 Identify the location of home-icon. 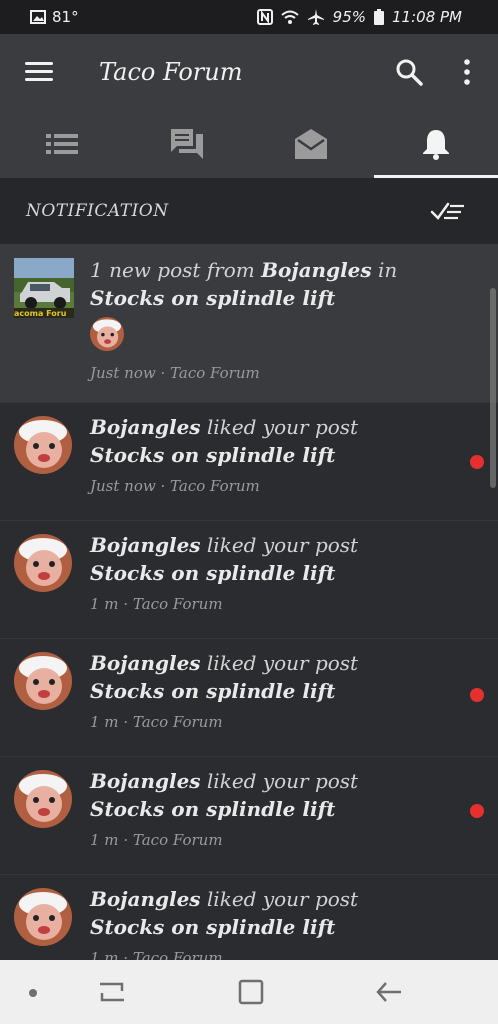
(251, 992).